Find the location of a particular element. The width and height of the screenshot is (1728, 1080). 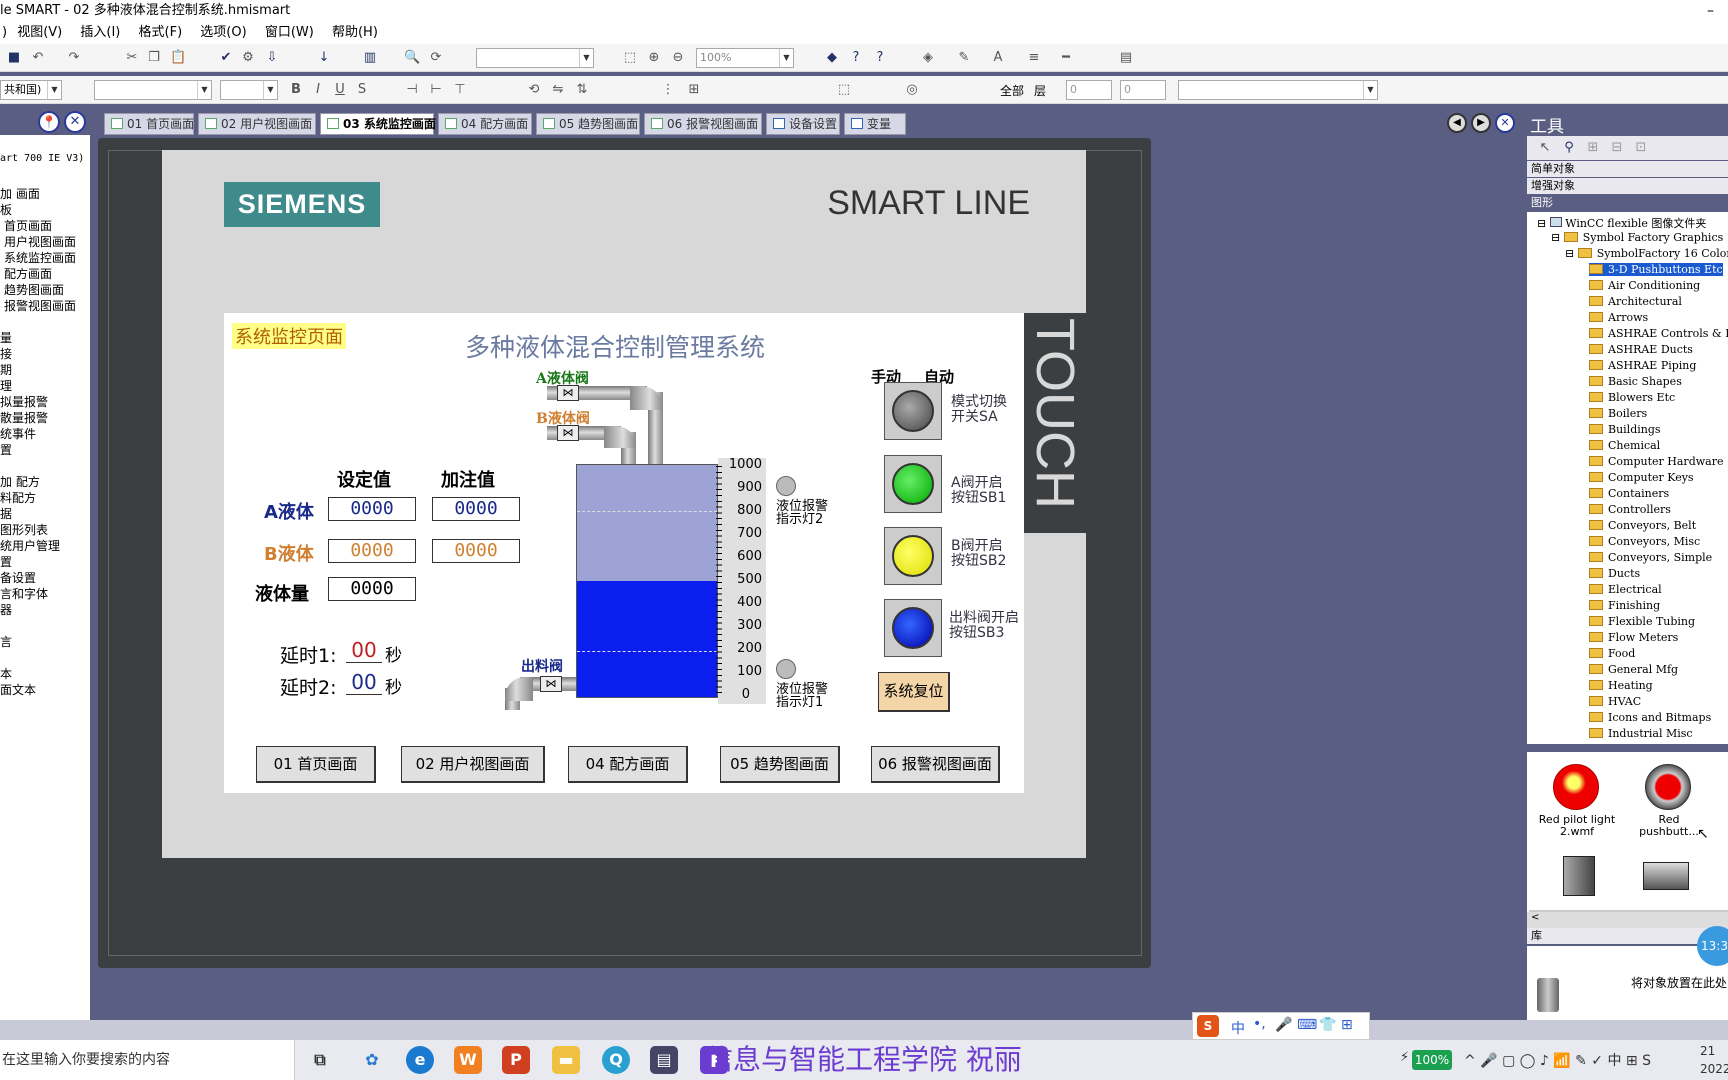

tree-item: 器 is located at coordinates (6, 609).